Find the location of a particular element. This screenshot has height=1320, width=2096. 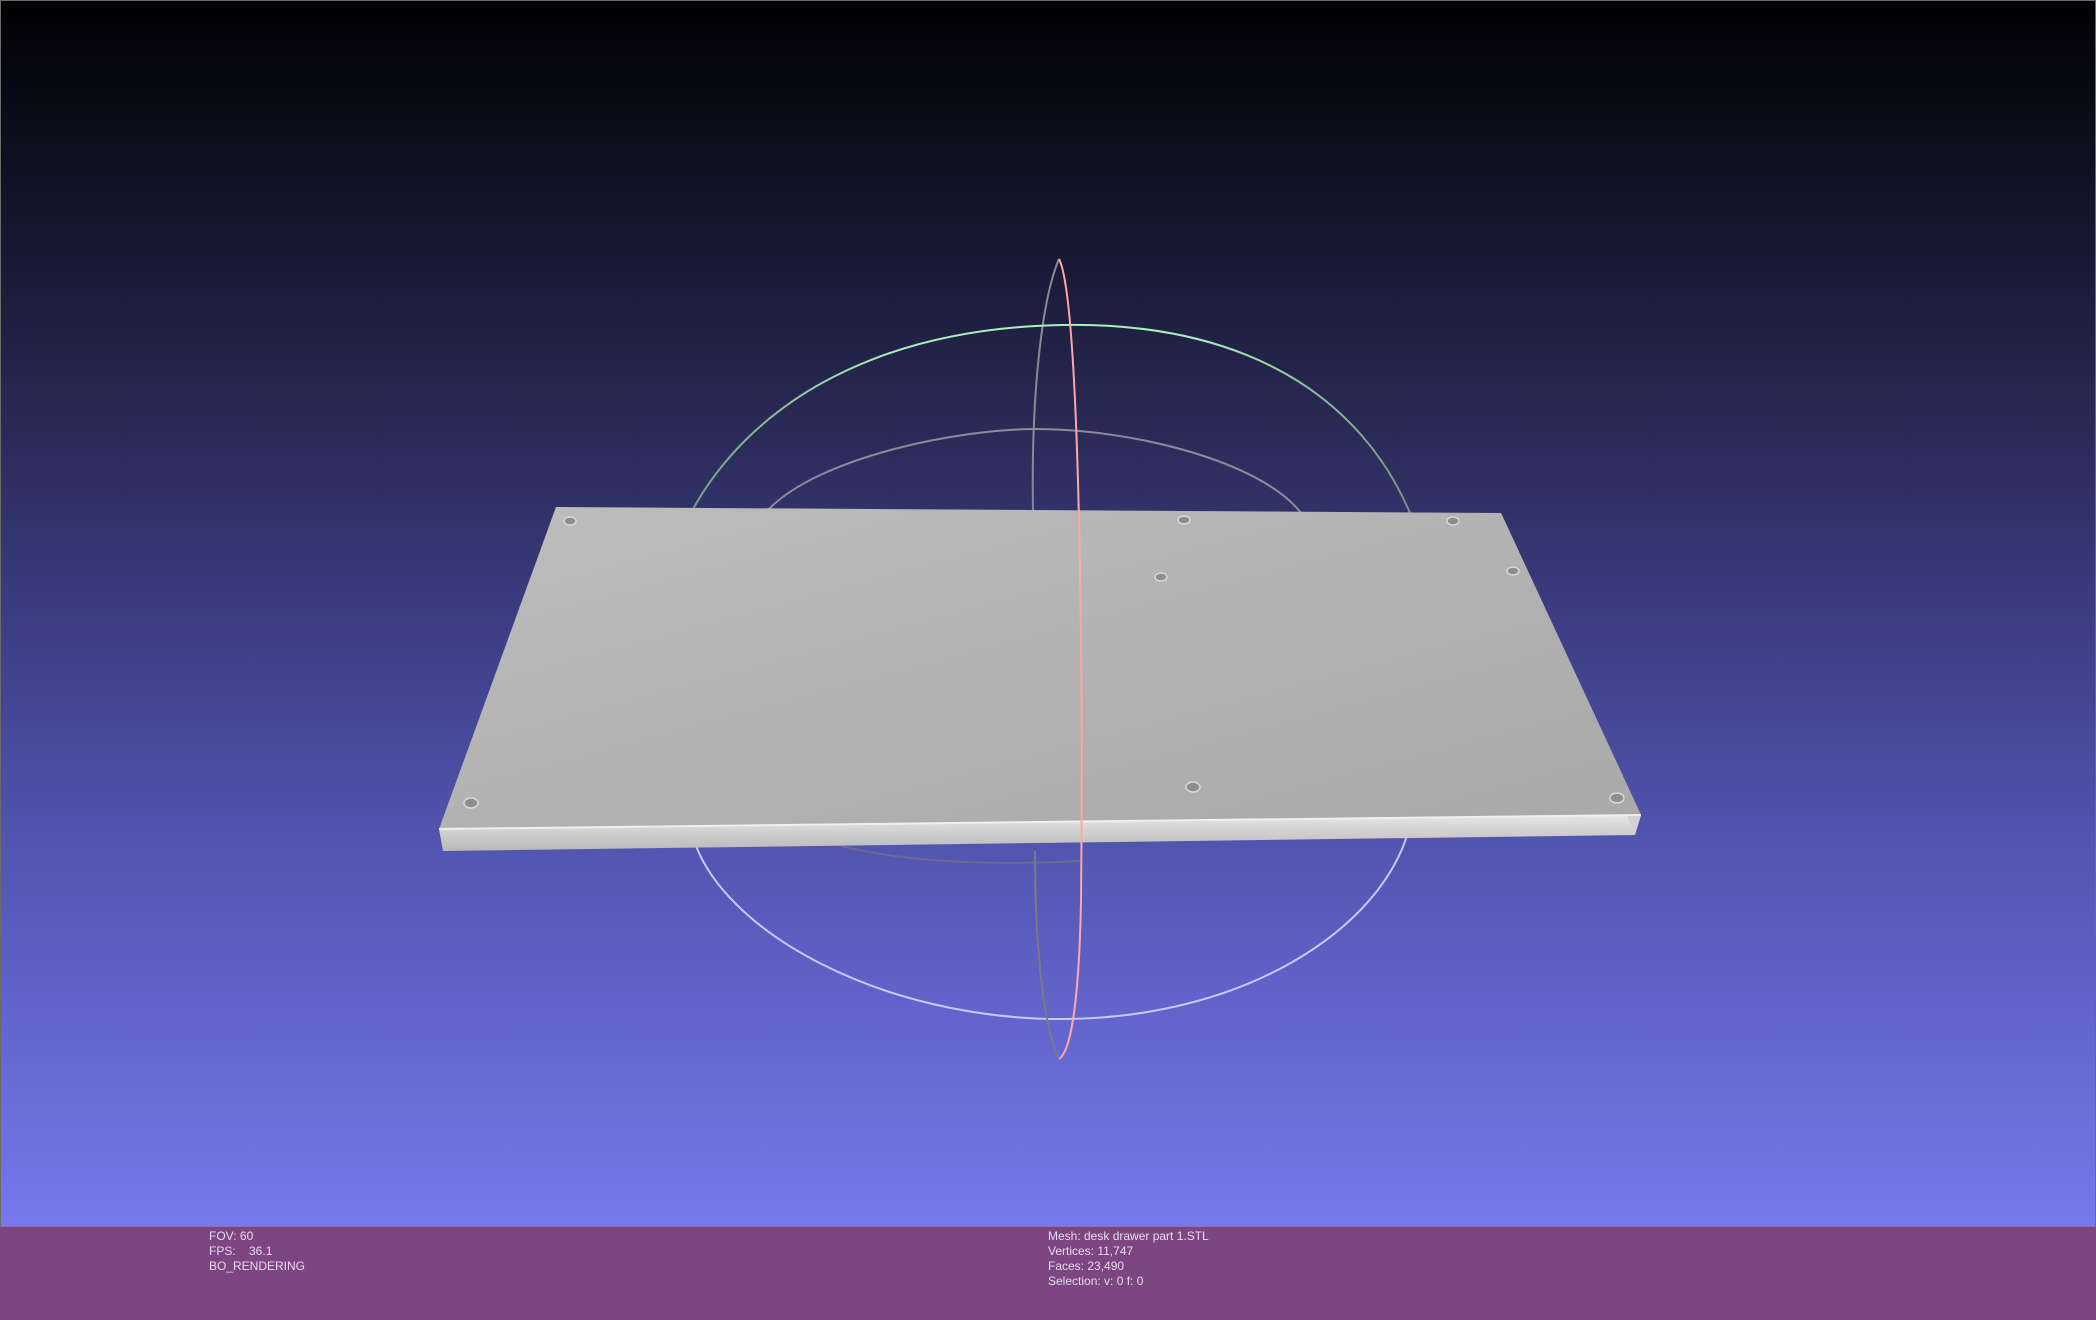

vertices-count: Vertices: 11,747 is located at coordinates (1091, 1251).